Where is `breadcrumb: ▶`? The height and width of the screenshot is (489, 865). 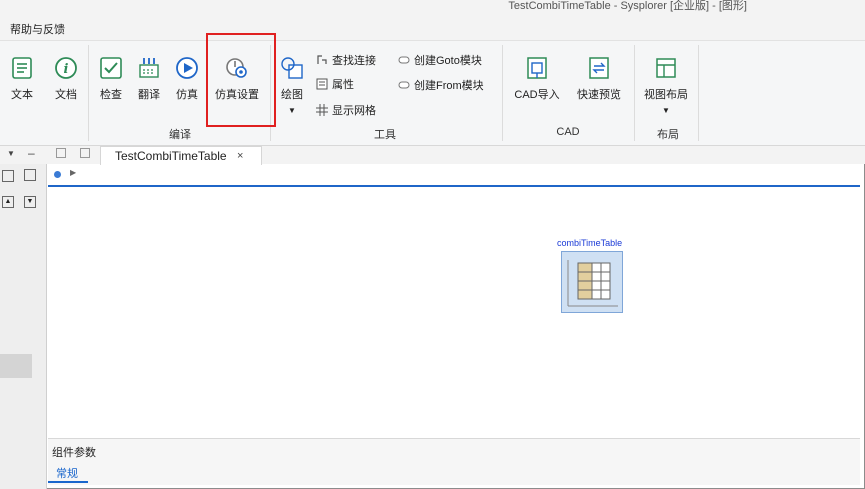 breadcrumb: ▶ is located at coordinates (454, 176).